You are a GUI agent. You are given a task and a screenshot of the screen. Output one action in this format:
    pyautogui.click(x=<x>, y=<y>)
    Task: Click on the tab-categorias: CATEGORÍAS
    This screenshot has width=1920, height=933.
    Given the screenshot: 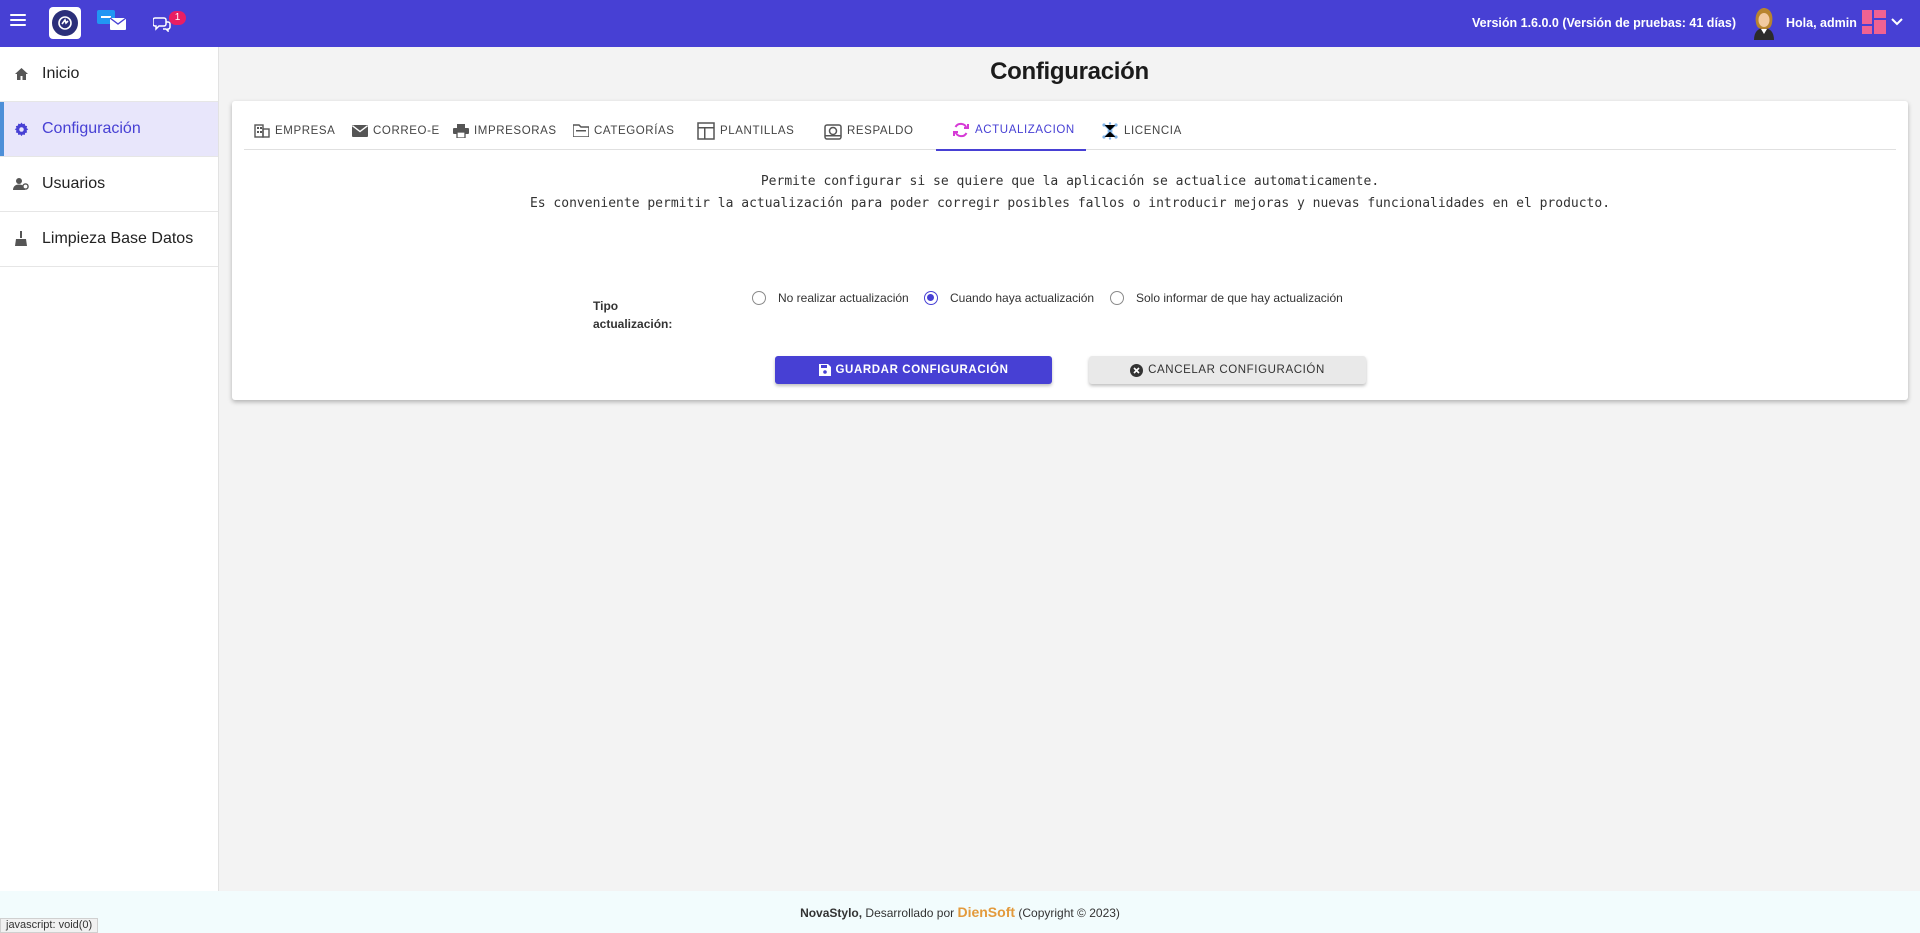 What is the action you would take?
    pyautogui.click(x=624, y=130)
    